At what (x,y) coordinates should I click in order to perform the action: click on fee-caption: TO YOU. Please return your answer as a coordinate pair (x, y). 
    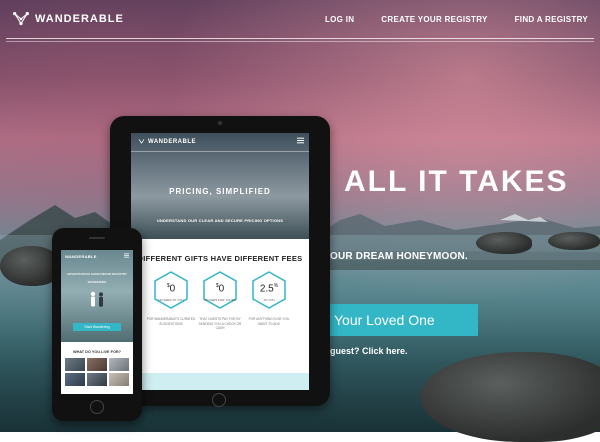
    Looking at the image, I should click on (269, 300).